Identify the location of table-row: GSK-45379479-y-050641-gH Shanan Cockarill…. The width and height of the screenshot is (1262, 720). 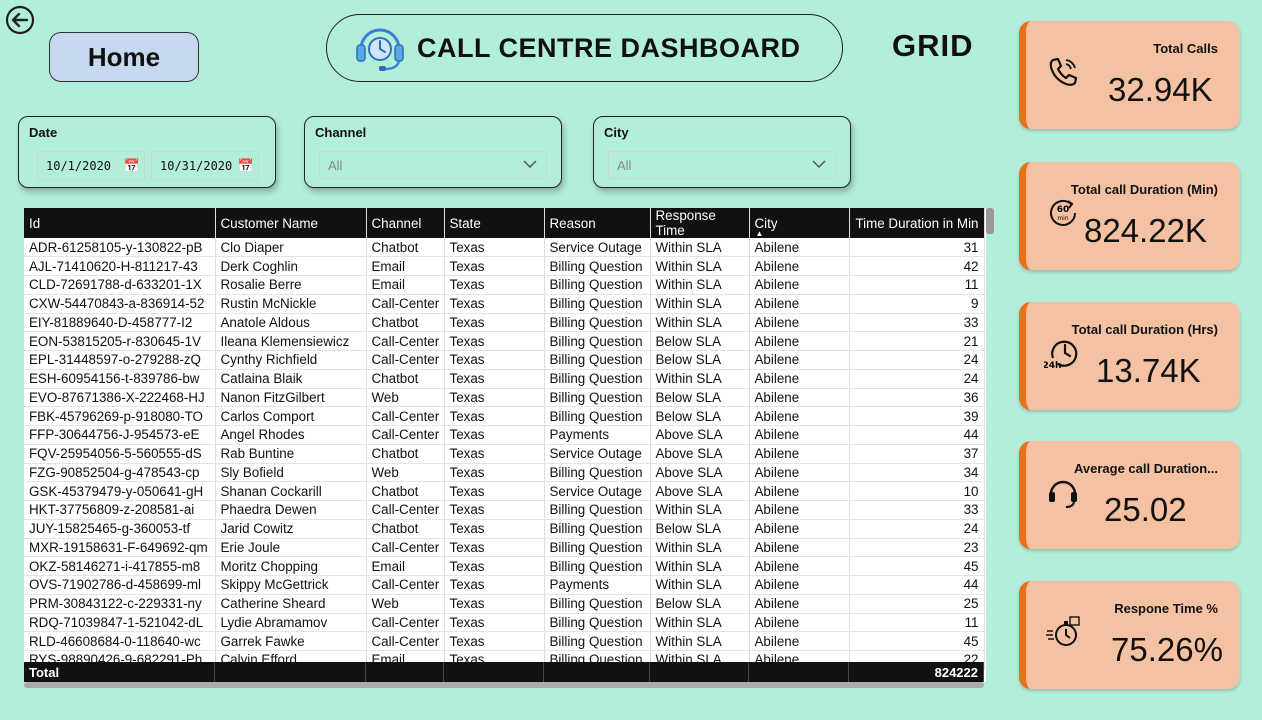
(504, 491).